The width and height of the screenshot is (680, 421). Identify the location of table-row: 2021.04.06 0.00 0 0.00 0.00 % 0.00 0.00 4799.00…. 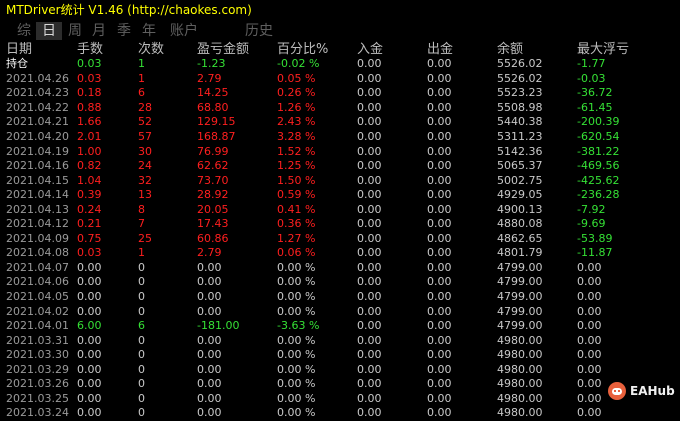
(340, 281).